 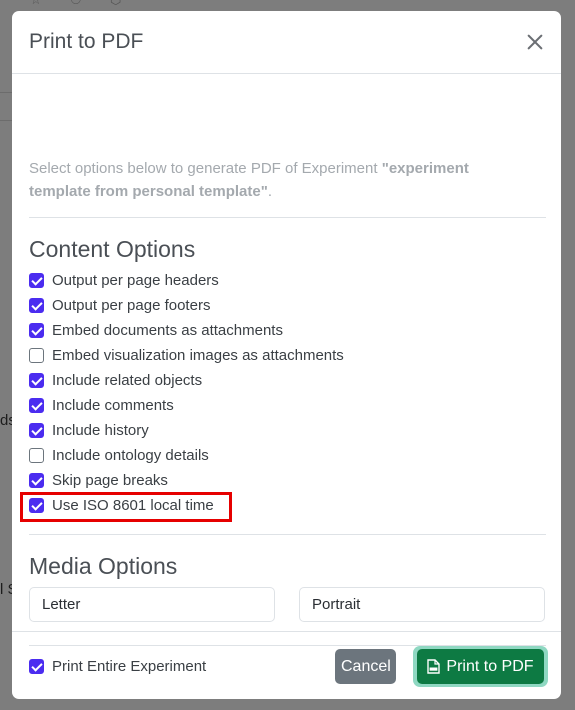 I want to click on file-pdf-icon, so click(x=434, y=666).